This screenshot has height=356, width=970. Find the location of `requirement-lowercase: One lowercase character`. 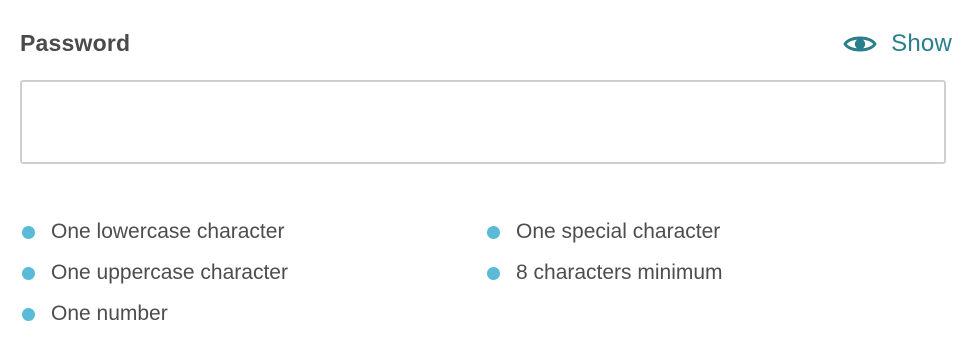

requirement-lowercase: One lowercase character is located at coordinates (154, 232).